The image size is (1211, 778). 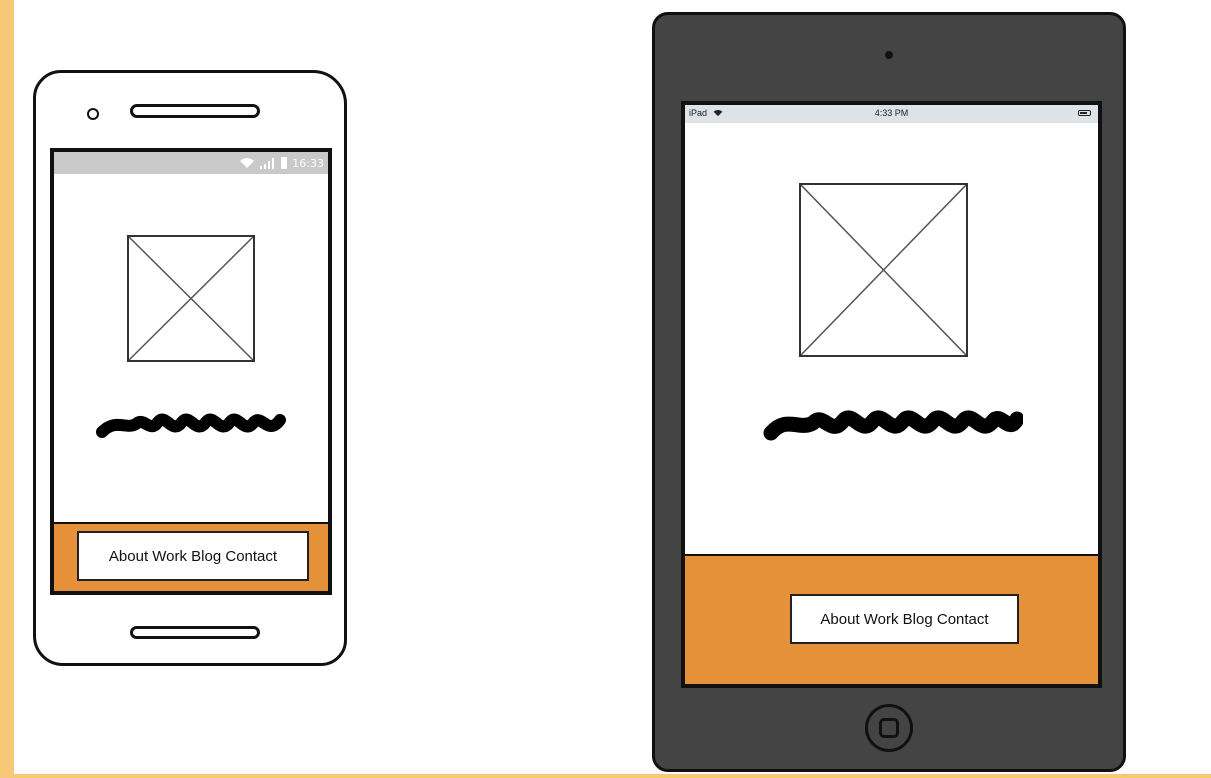 I want to click on phone-screen: 16:33 About Work Blog Contact, so click(x=191, y=371).